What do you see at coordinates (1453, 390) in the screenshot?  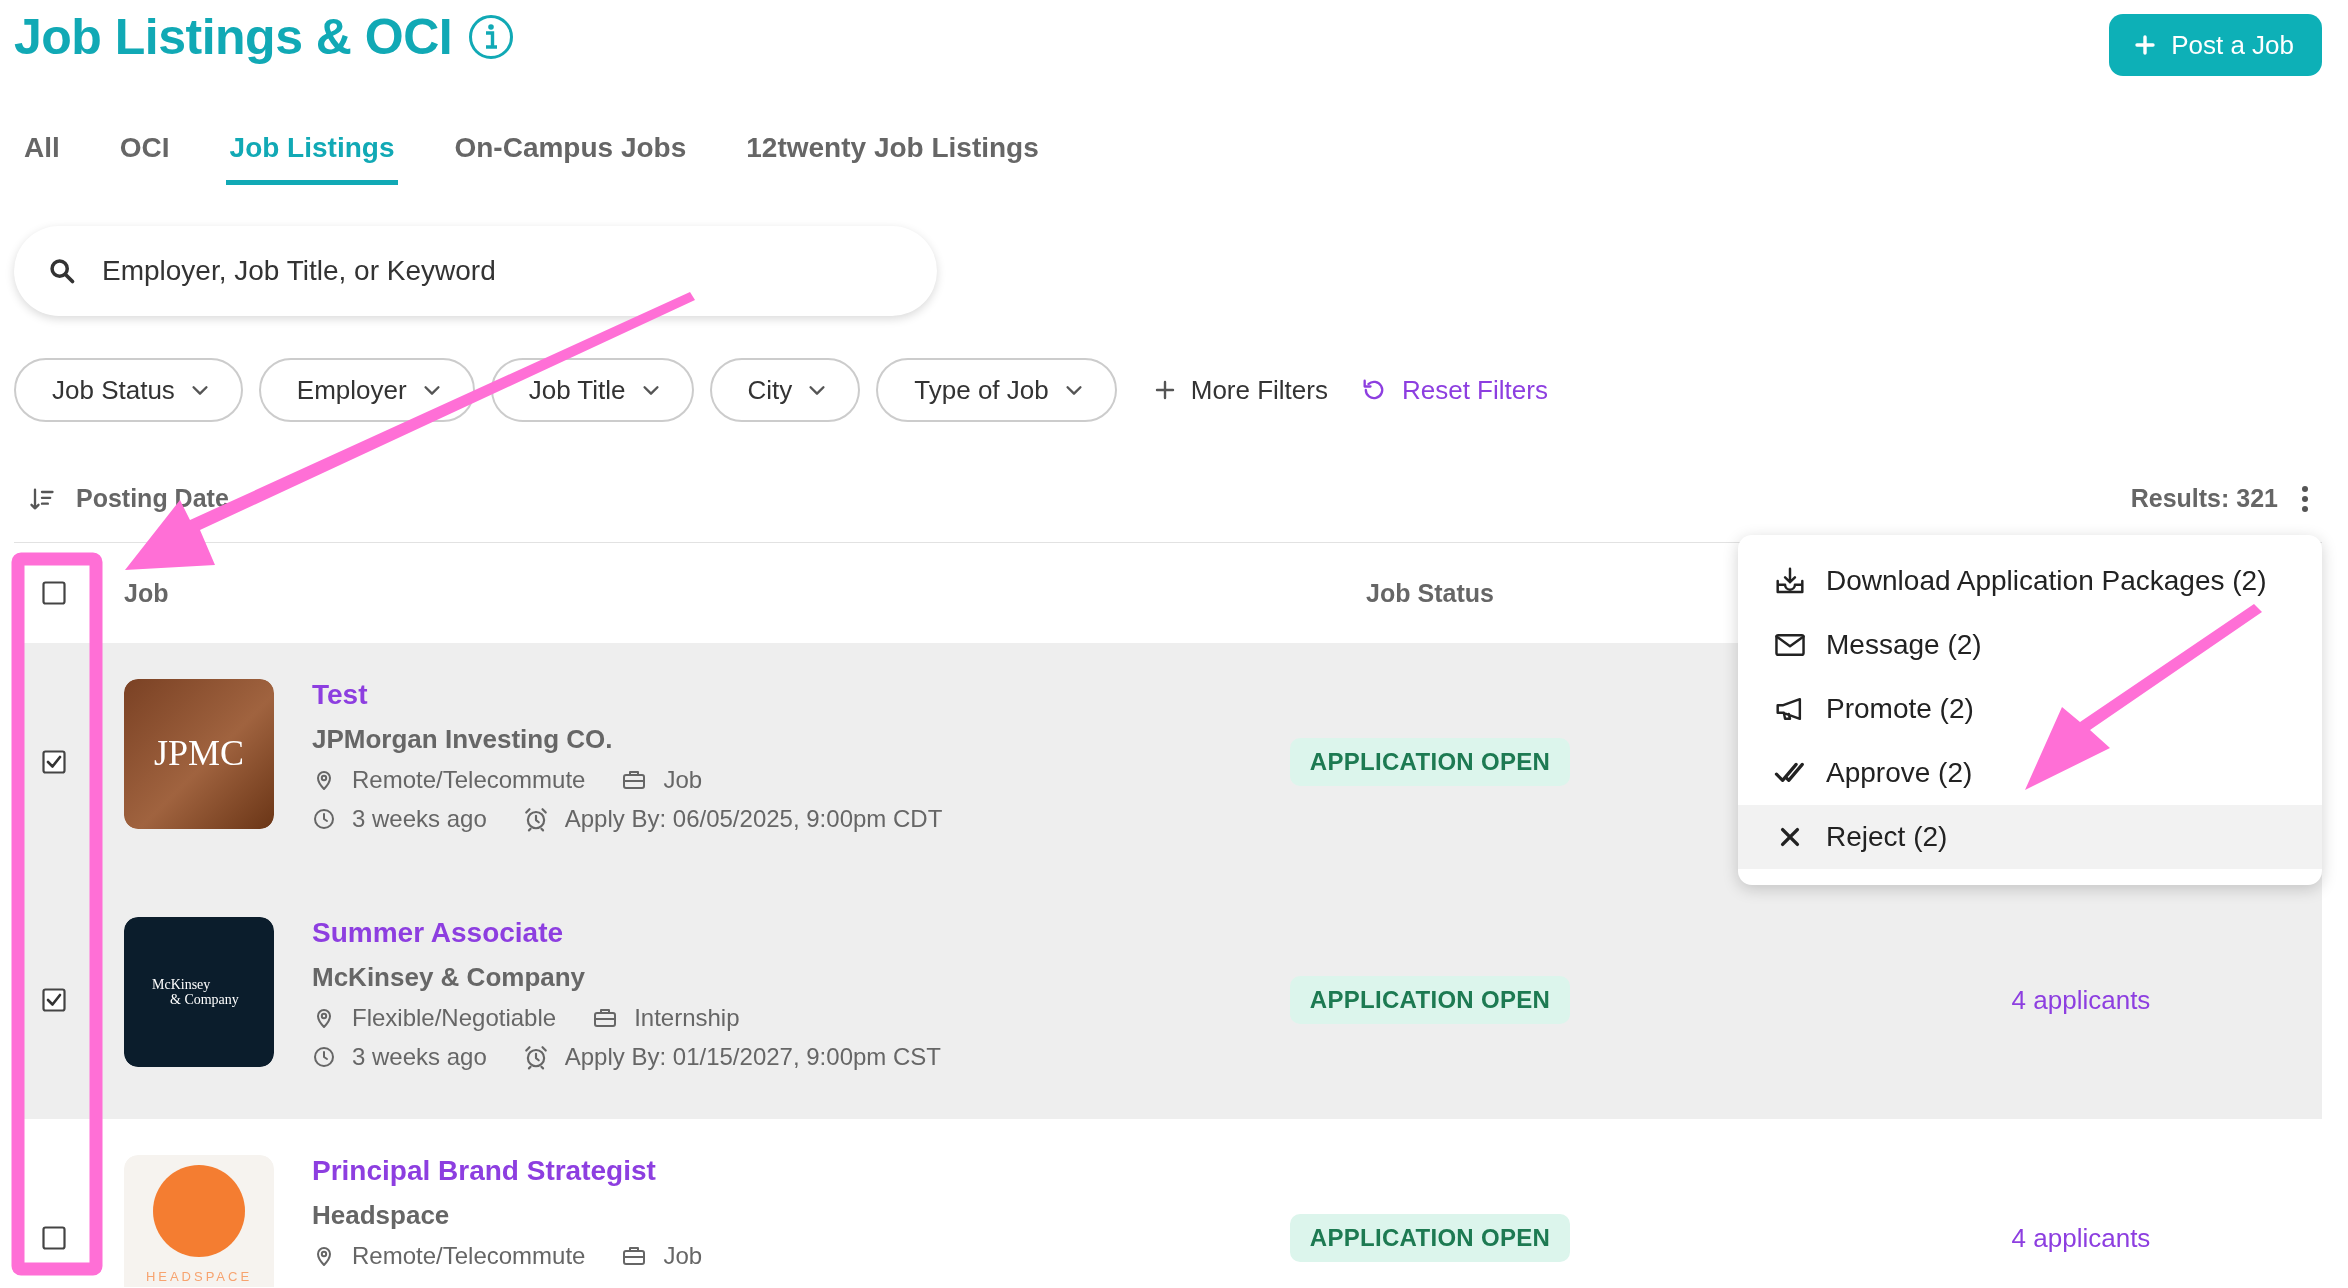 I see `reset-filters-button: Reset Filters` at bounding box center [1453, 390].